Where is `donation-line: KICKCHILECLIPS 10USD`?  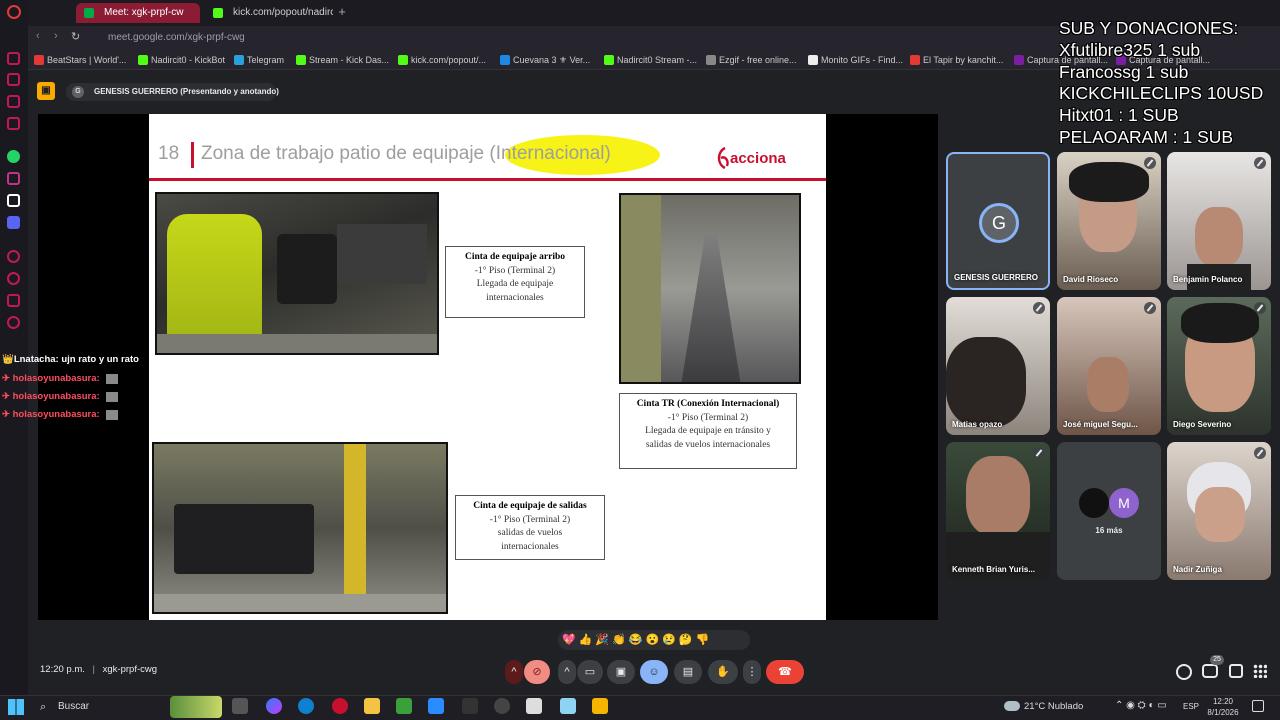
donation-line: KICKCHILECLIPS 10USD is located at coordinates (1161, 93).